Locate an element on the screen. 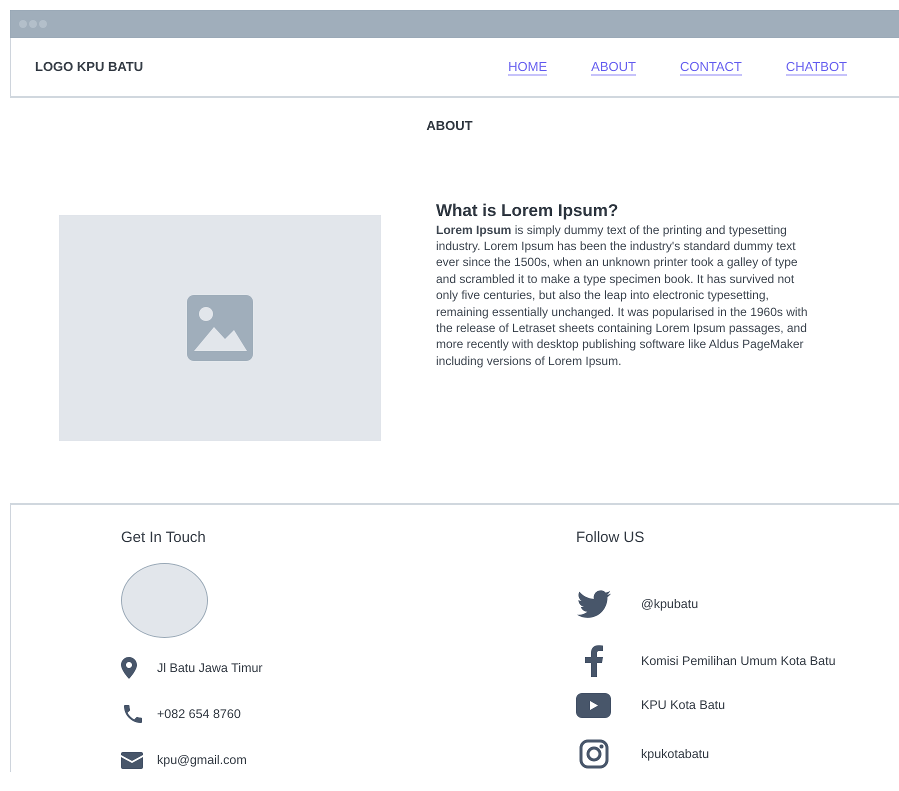  contact-text: Jl Batu Jawa Timur is located at coordinates (210, 668).